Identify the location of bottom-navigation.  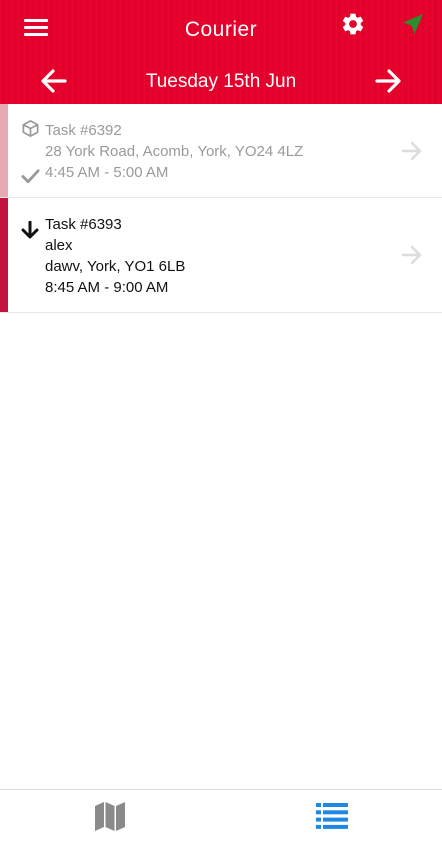
(221, 815).